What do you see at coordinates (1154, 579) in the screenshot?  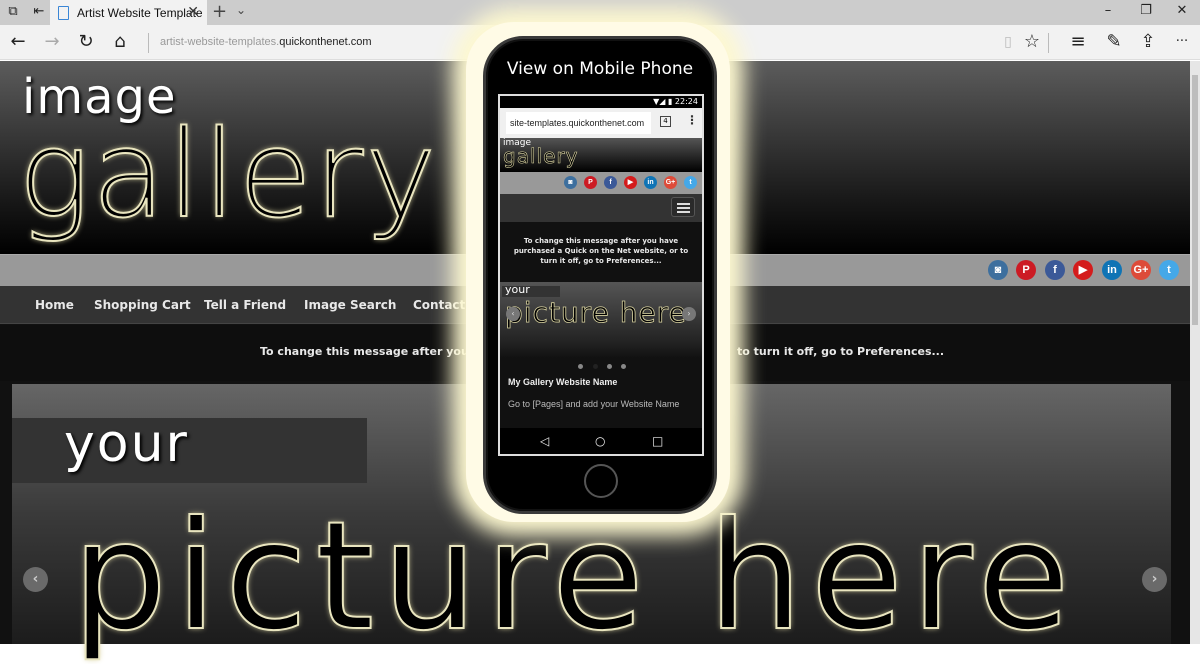 I see `slider-next-button: ›` at bounding box center [1154, 579].